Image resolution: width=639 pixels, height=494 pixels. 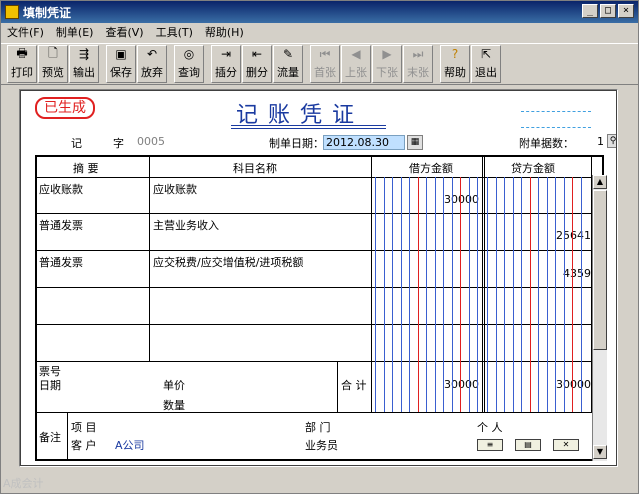 What do you see at coordinates (152, 54) in the screenshot?
I see `undo-icon: ↶` at bounding box center [152, 54].